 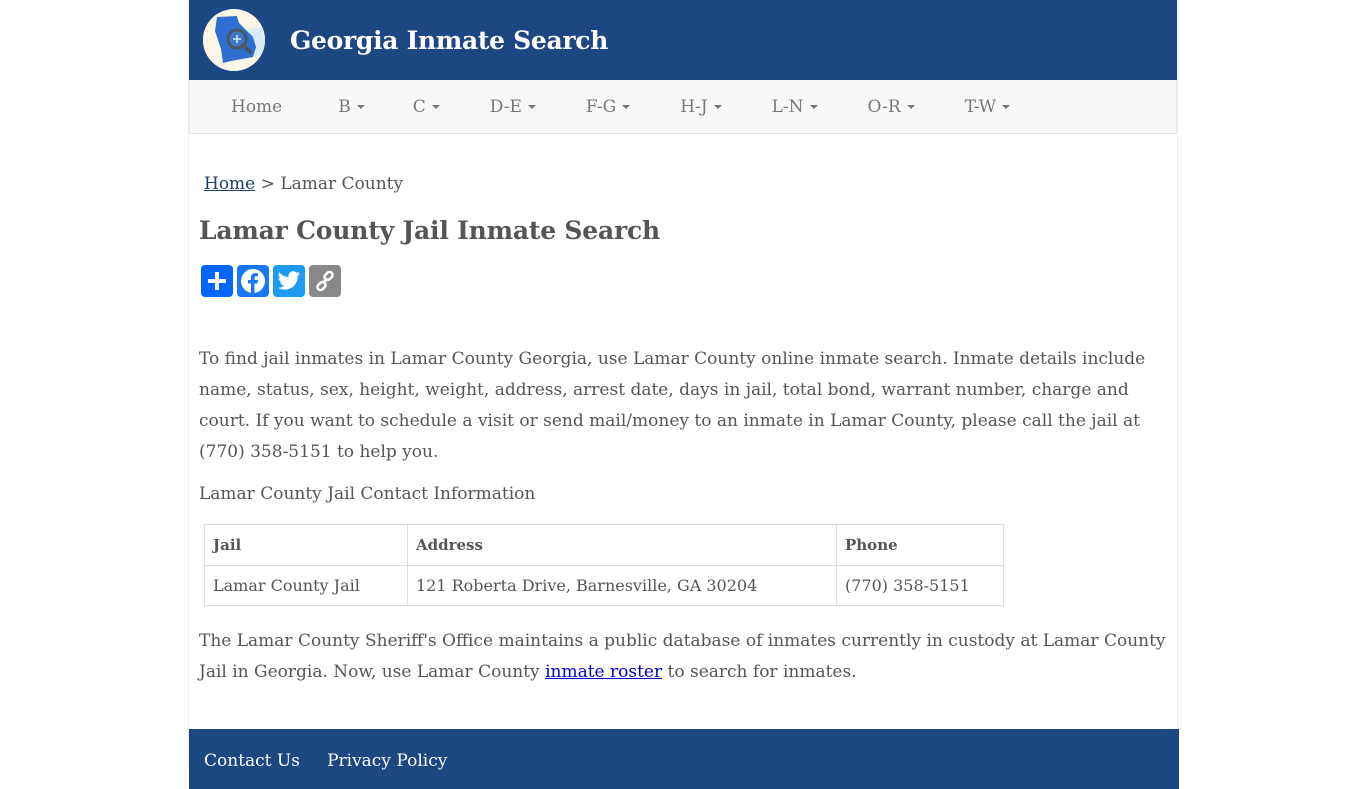 I want to click on nav-item-h-j: H-J, so click(x=691, y=107).